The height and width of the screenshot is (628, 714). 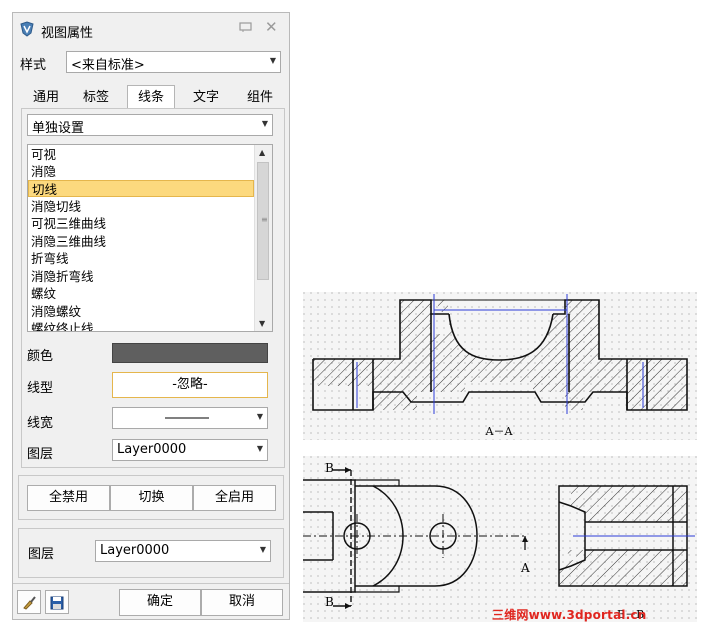 What do you see at coordinates (108, 65) in the screenshot?
I see `style-value: <来自标准>` at bounding box center [108, 65].